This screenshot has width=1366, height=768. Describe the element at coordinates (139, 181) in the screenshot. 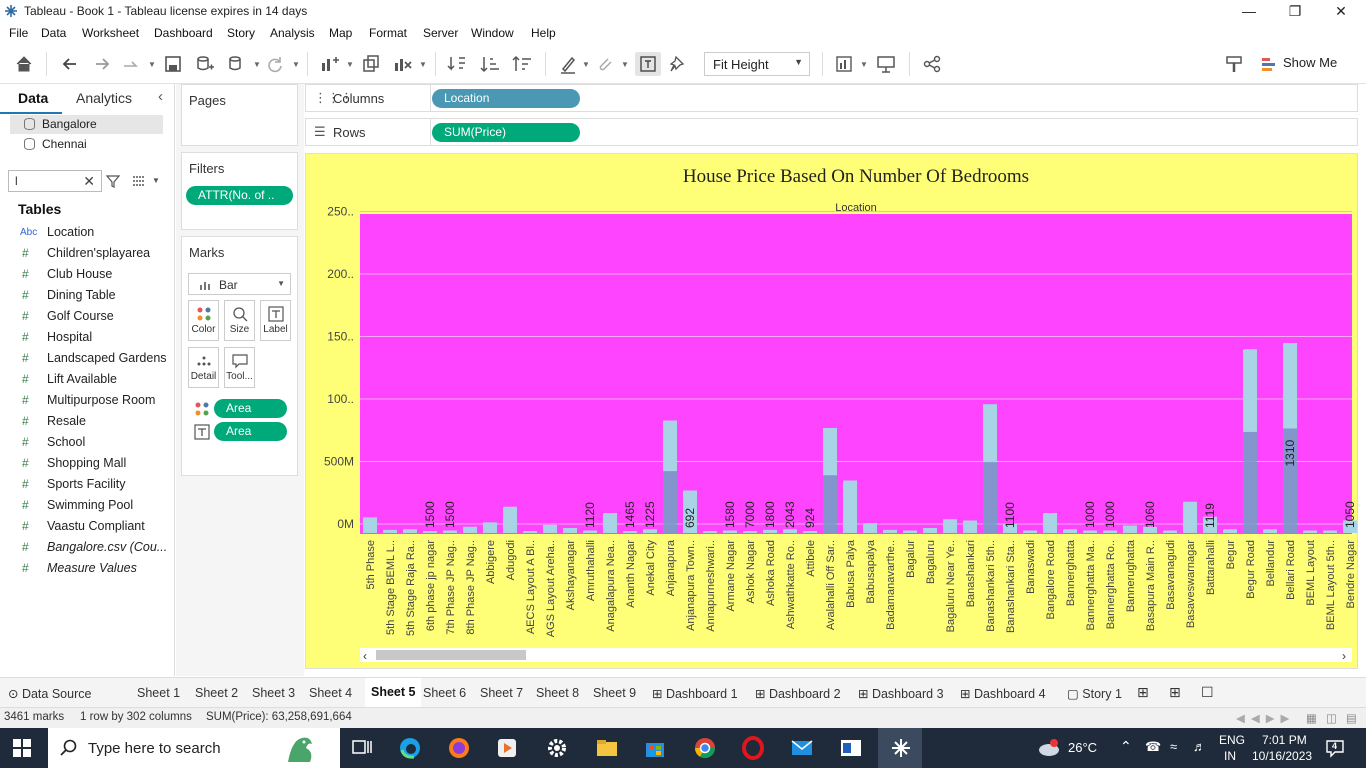

I see `view-options-icon` at that location.